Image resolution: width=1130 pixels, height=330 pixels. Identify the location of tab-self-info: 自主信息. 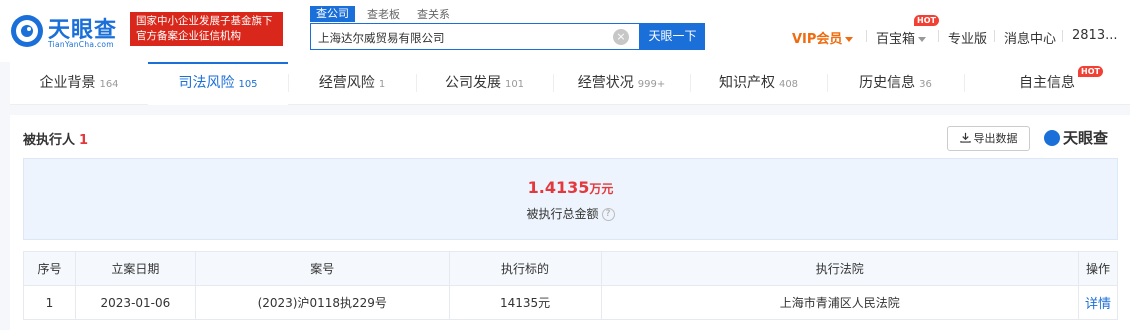
(1047, 83).